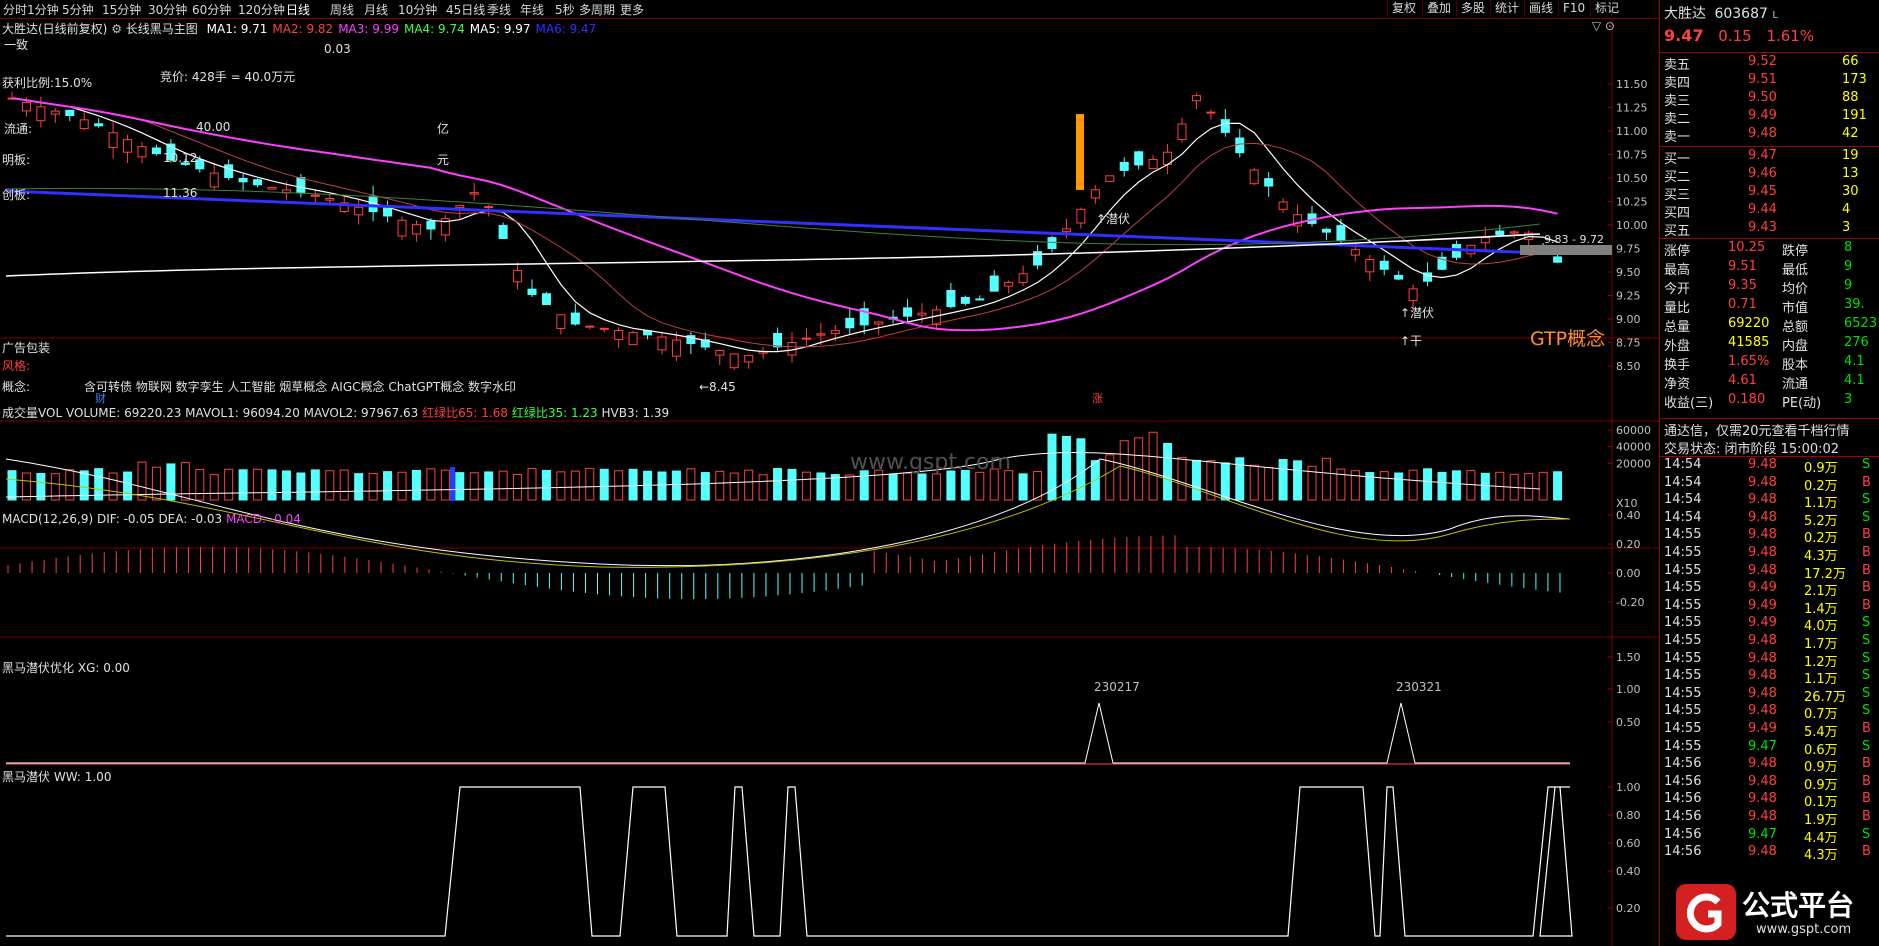  I want to click on period-tab-13: 年线, so click(532, 9).